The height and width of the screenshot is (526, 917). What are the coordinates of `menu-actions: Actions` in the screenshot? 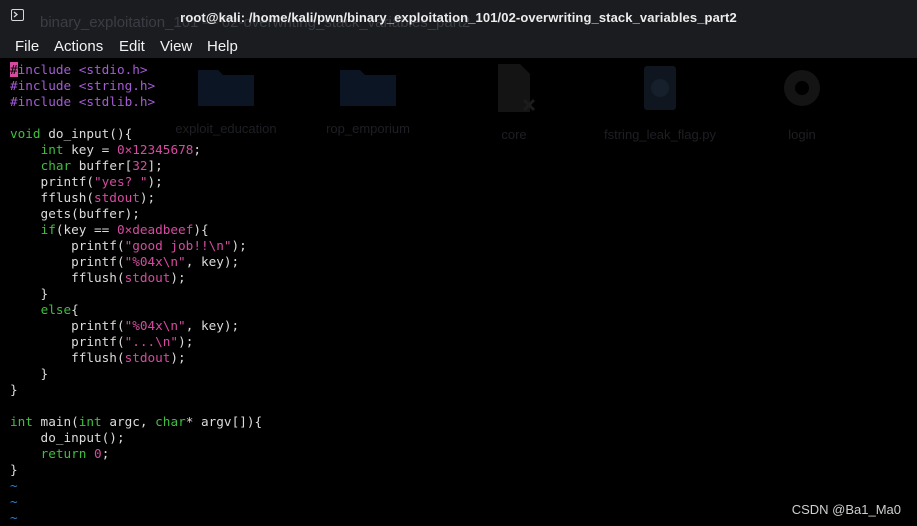 It's located at (78, 46).